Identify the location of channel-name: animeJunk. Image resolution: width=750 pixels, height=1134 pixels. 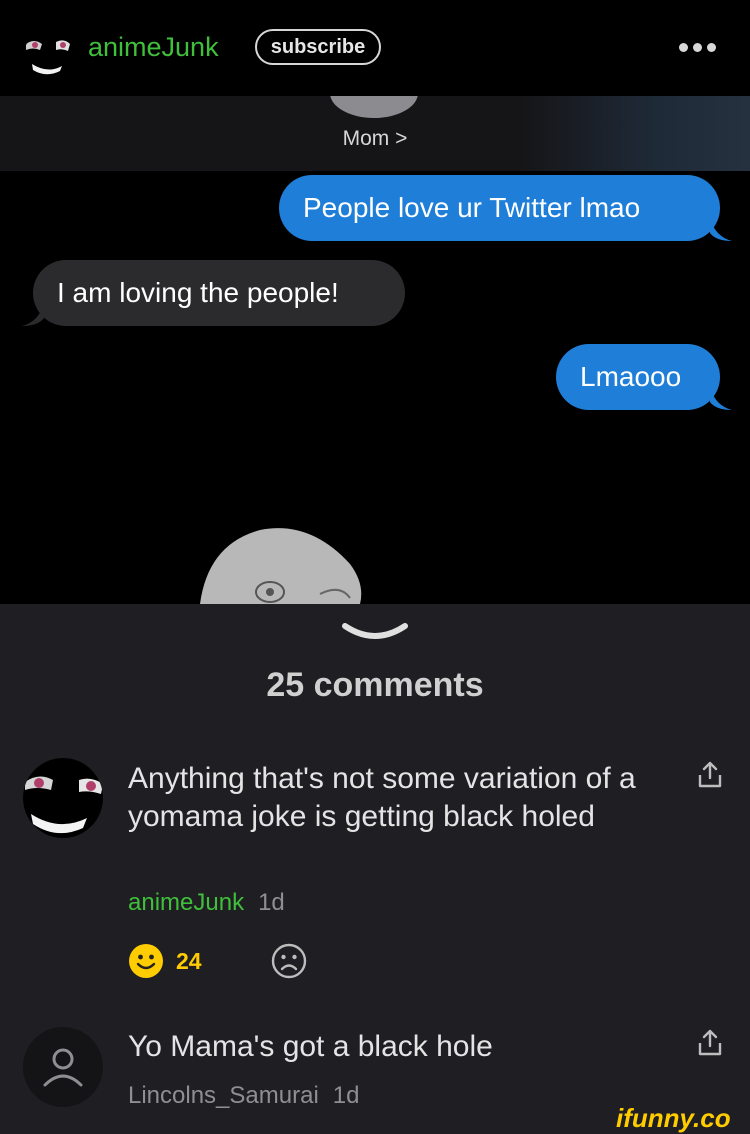
(153, 47).